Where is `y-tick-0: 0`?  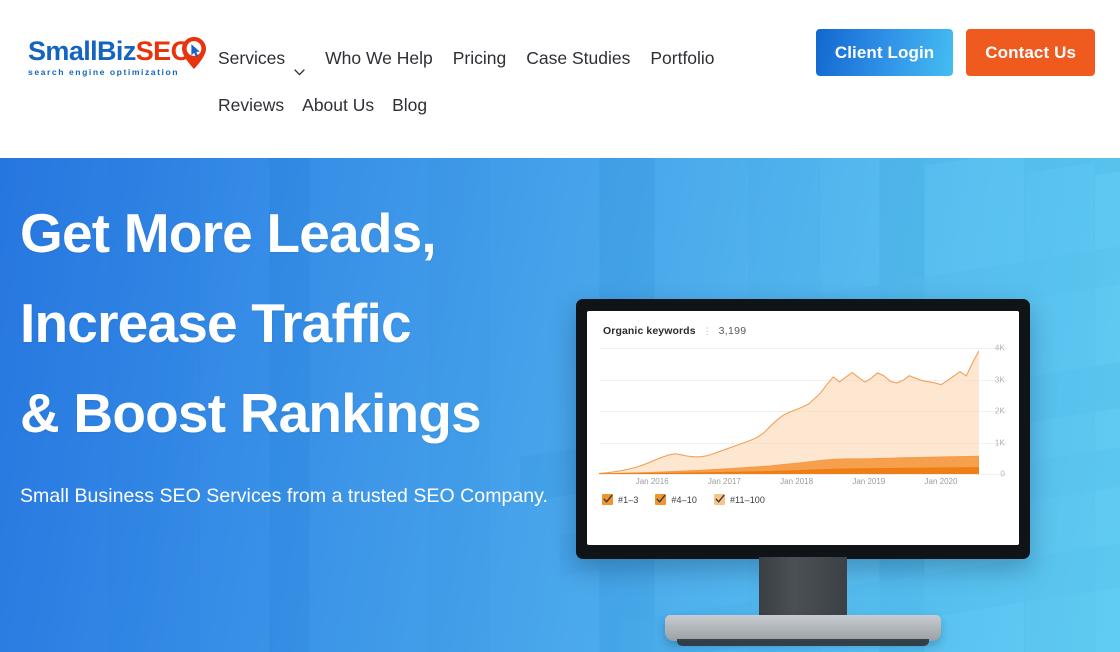 y-tick-0: 0 is located at coordinates (1002, 474).